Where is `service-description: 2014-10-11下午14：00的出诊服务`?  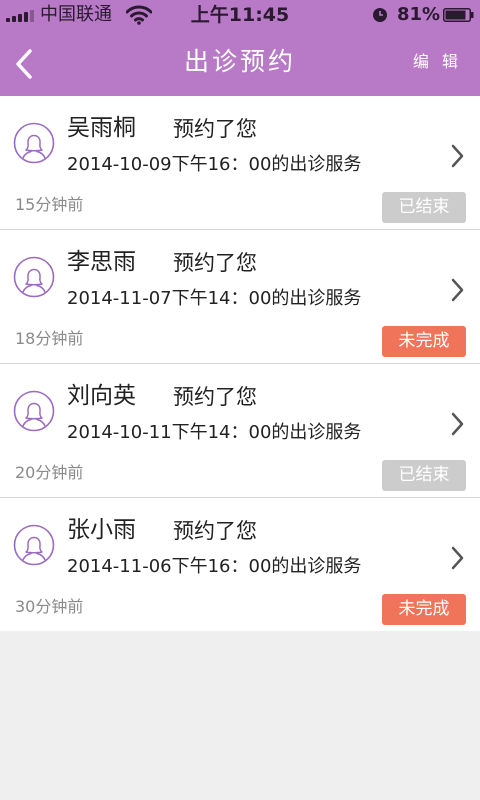
service-description: 2014-10-11下午14：00的出诊服务 is located at coordinates (214, 432).